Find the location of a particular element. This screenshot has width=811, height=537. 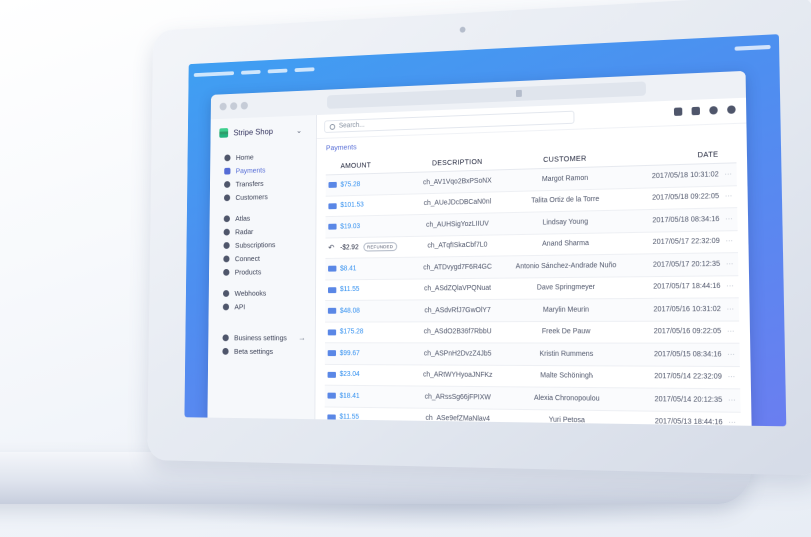

megaphone-icon is located at coordinates (678, 111).